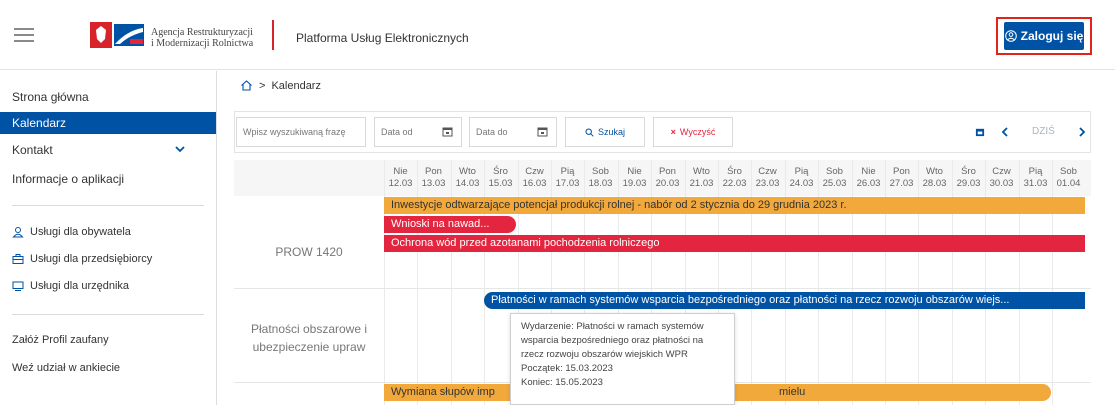 The width and height of the screenshot is (1115, 405). Describe the element at coordinates (611, 132) in the screenshot. I see `search-button-label: Szukaj` at that location.